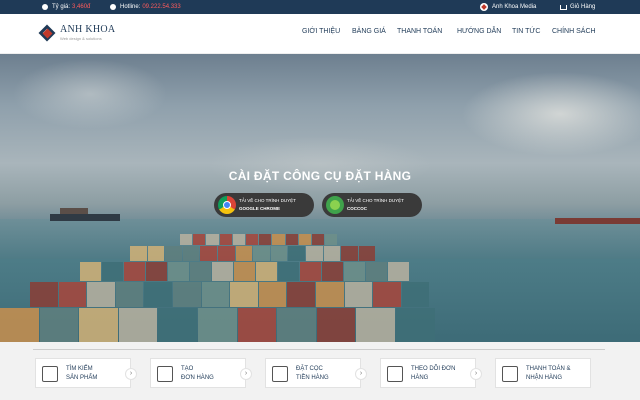 Image resolution: width=640 pixels, height=400 pixels. Describe the element at coordinates (514, 7) in the screenshot. I see `media-label: Anh Khoa Media` at that location.